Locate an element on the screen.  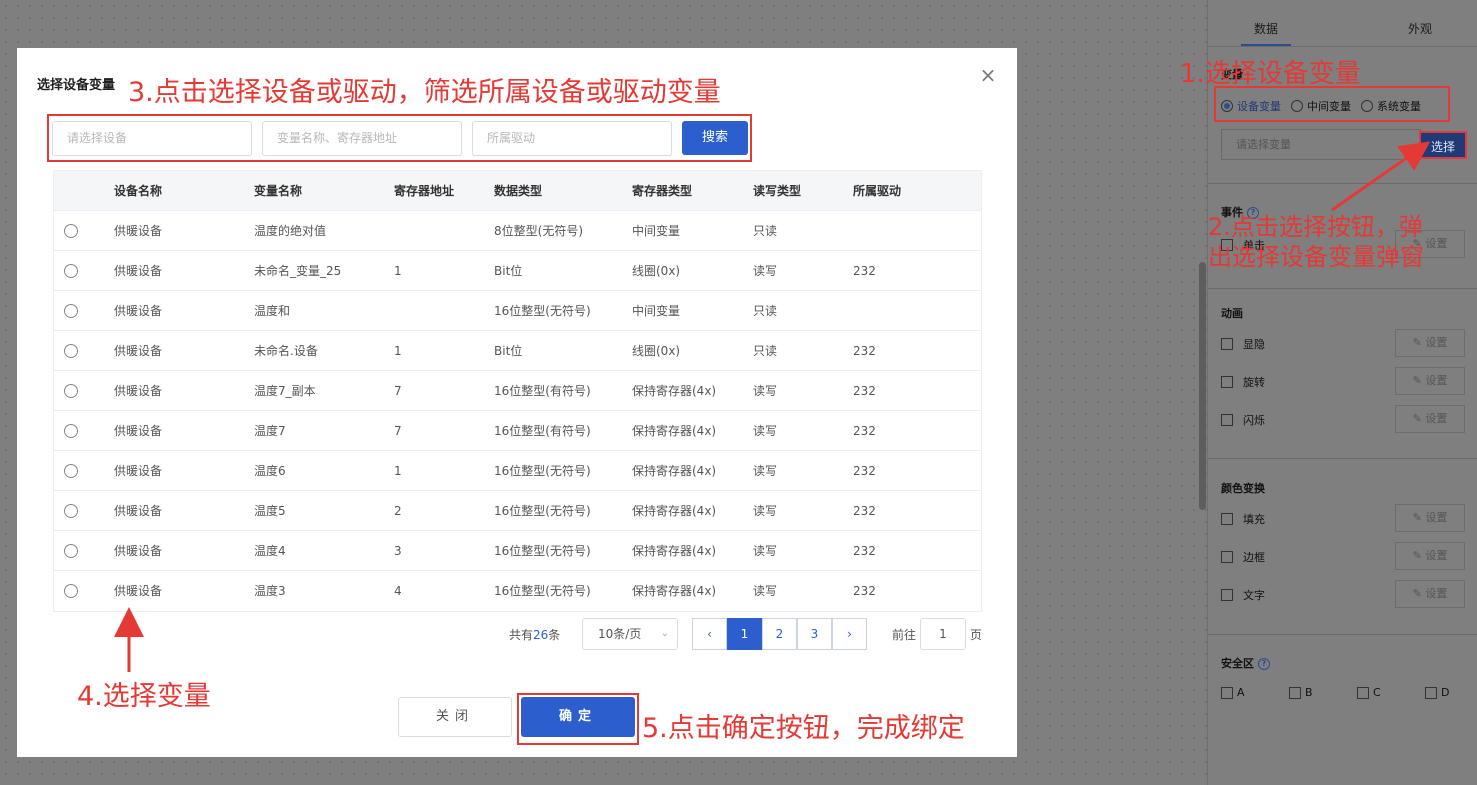
arrow-to-select-button is located at coordinates (1381, 176).